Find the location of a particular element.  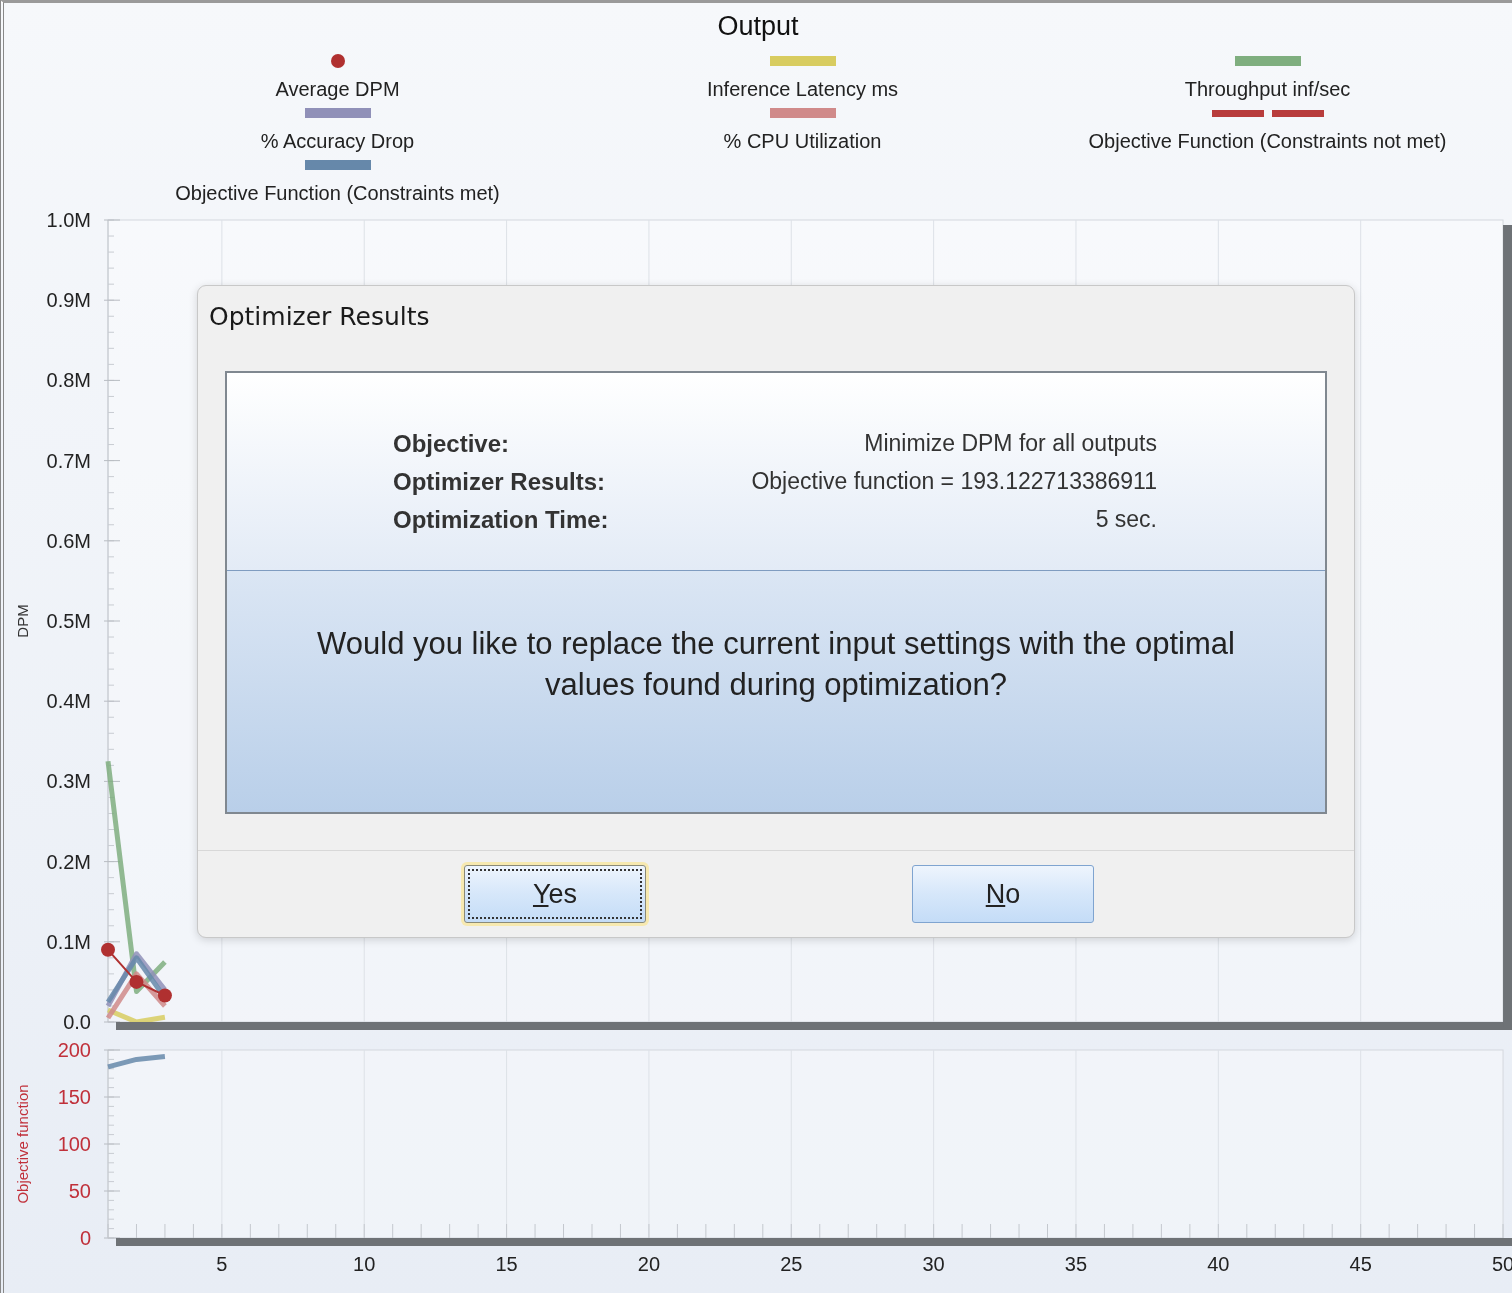

axis-tick-label: 0.7M is located at coordinates (68, 460).